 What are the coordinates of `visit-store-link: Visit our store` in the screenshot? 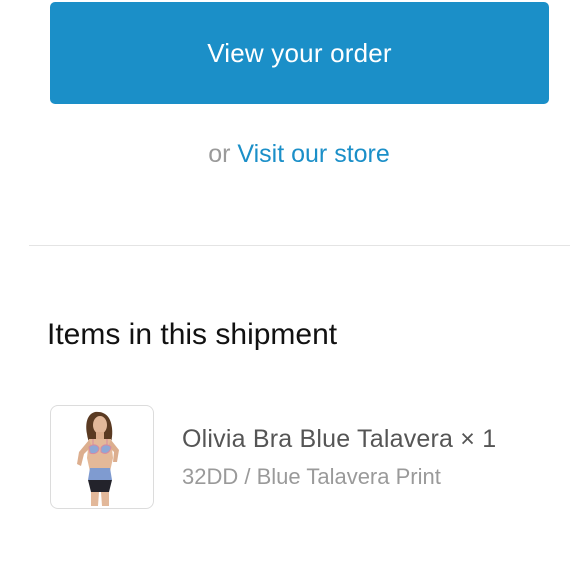 It's located at (313, 154).